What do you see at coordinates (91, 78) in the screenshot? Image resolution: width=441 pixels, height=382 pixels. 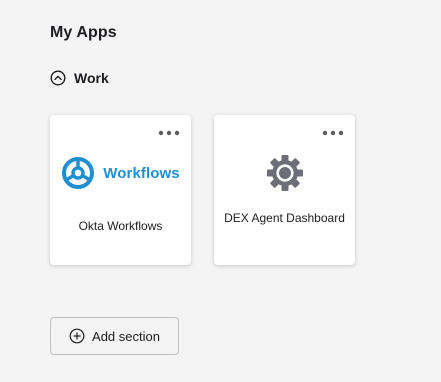 I see `section-title: Work` at bounding box center [91, 78].